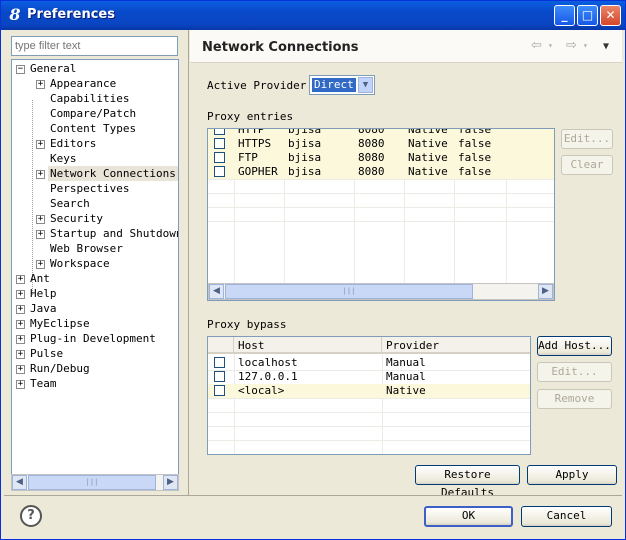 Image resolution: width=626 pixels, height=540 pixels. What do you see at coordinates (369, 377) in the screenshot?
I see `table-row: 127.0.0.1 Manual` at bounding box center [369, 377].